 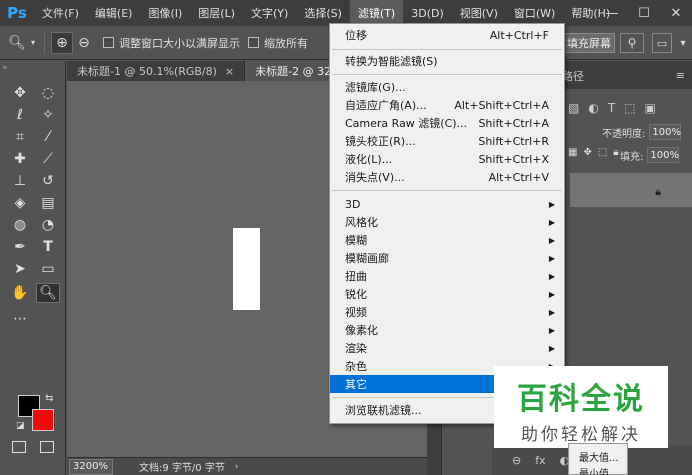 I want to click on dropdown-arrow-icon: ▾, so click(x=33, y=43).